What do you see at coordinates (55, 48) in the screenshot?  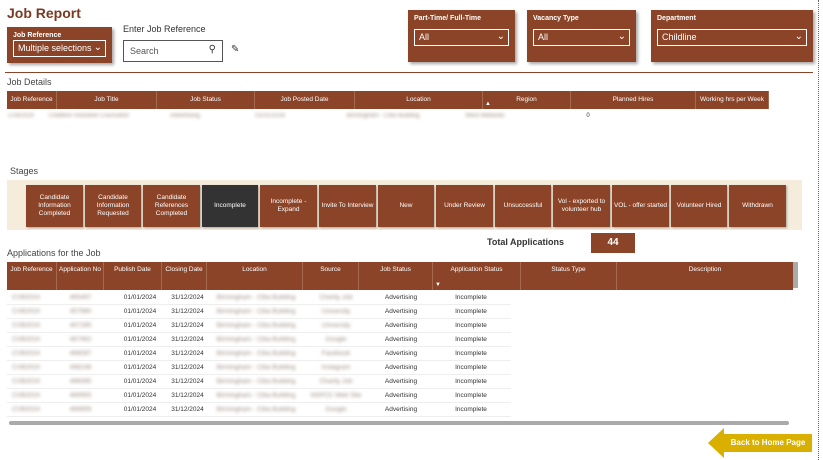 I see `job-reference-value: Multiple selections` at bounding box center [55, 48].